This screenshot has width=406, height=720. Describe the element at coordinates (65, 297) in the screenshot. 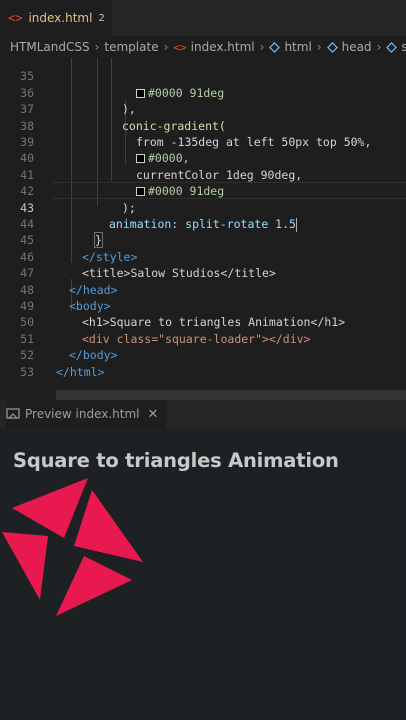

I see `code-line: 48 <body>` at that location.